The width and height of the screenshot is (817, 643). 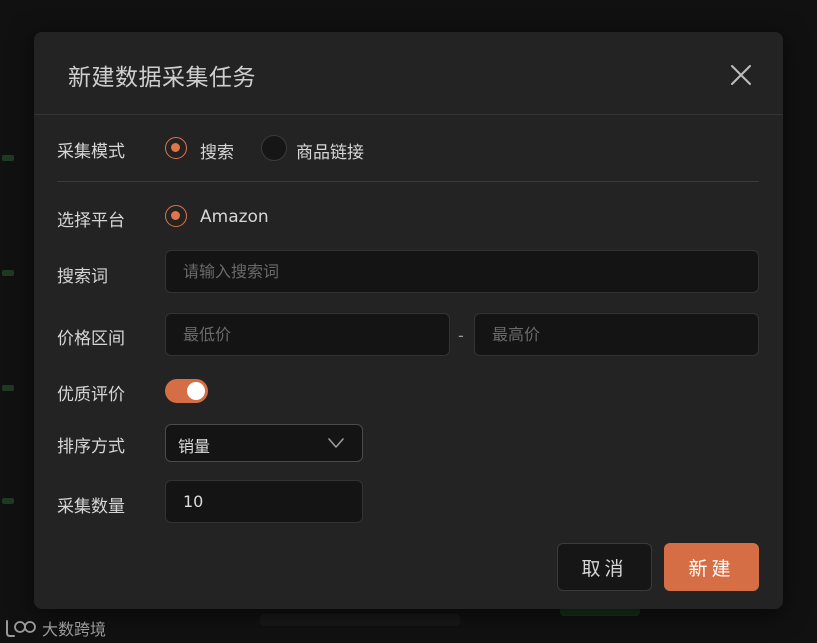 What do you see at coordinates (360, 620) in the screenshot?
I see `bg-bar` at bounding box center [360, 620].